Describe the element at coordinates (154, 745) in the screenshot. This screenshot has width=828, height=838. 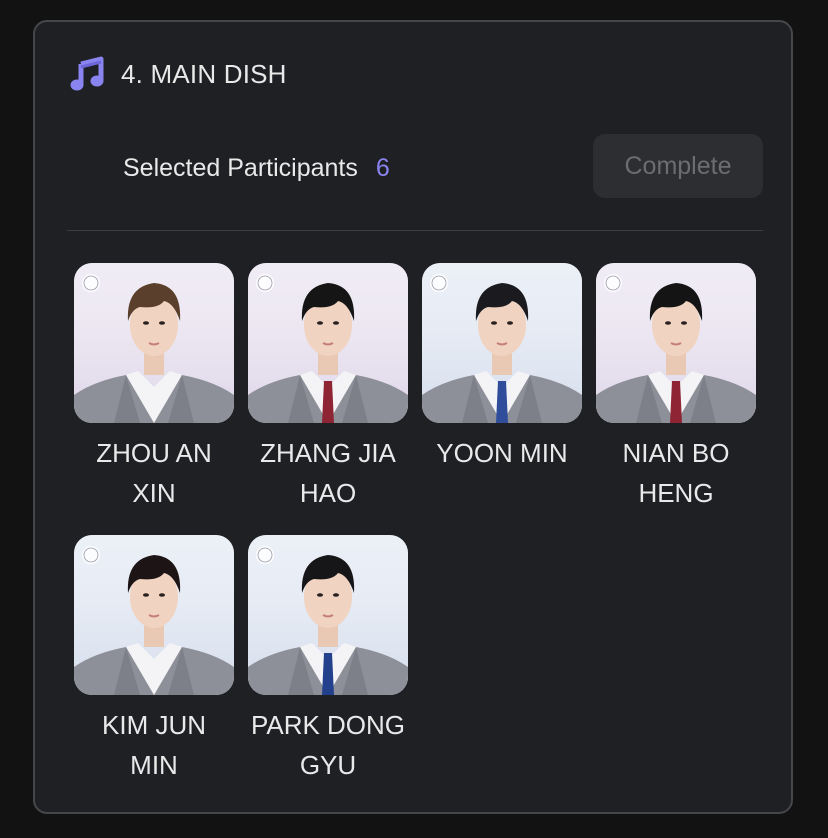
I see `participant-name: KIM JUN MIN` at that location.